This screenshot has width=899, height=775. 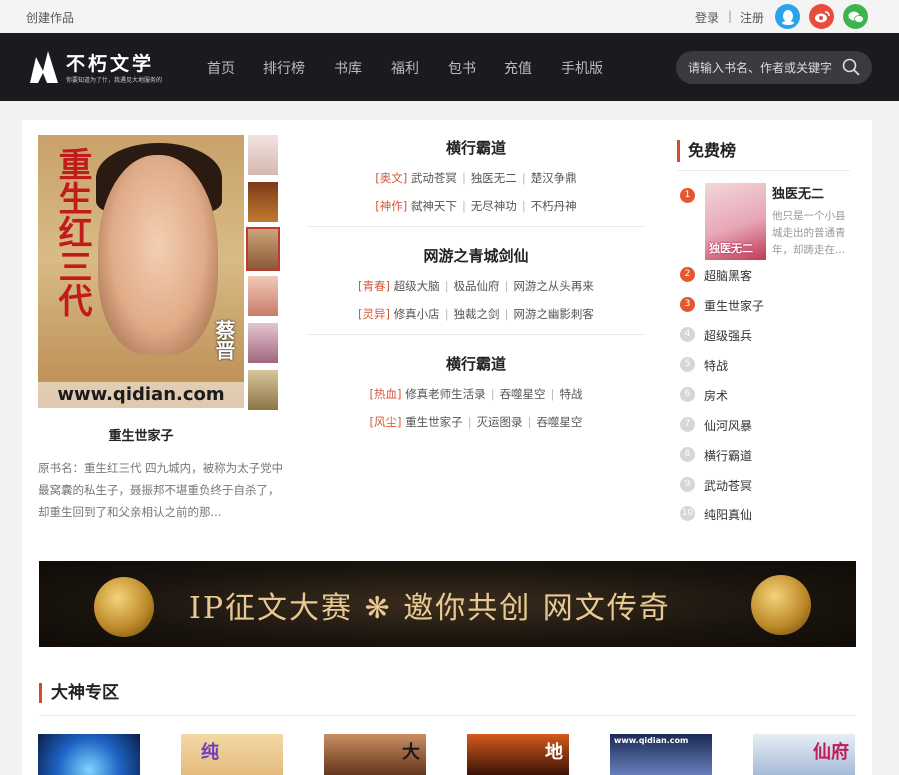 I want to click on genre-tag: [热血], so click(x=386, y=394).